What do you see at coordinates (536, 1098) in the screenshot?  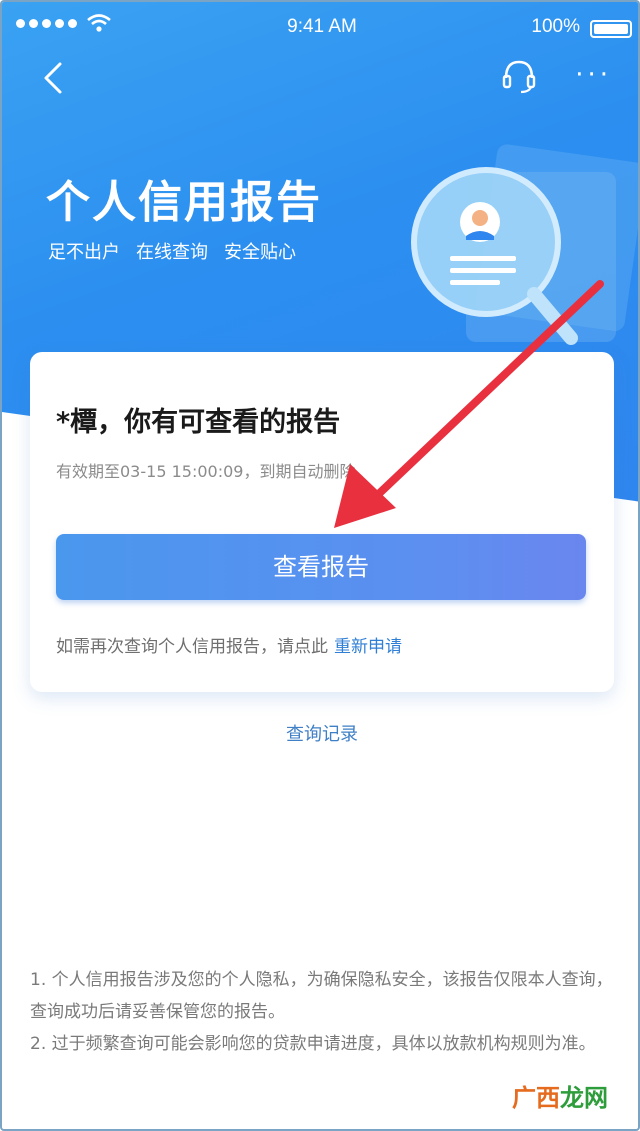 I see `watermark-part1: 广西` at bounding box center [536, 1098].